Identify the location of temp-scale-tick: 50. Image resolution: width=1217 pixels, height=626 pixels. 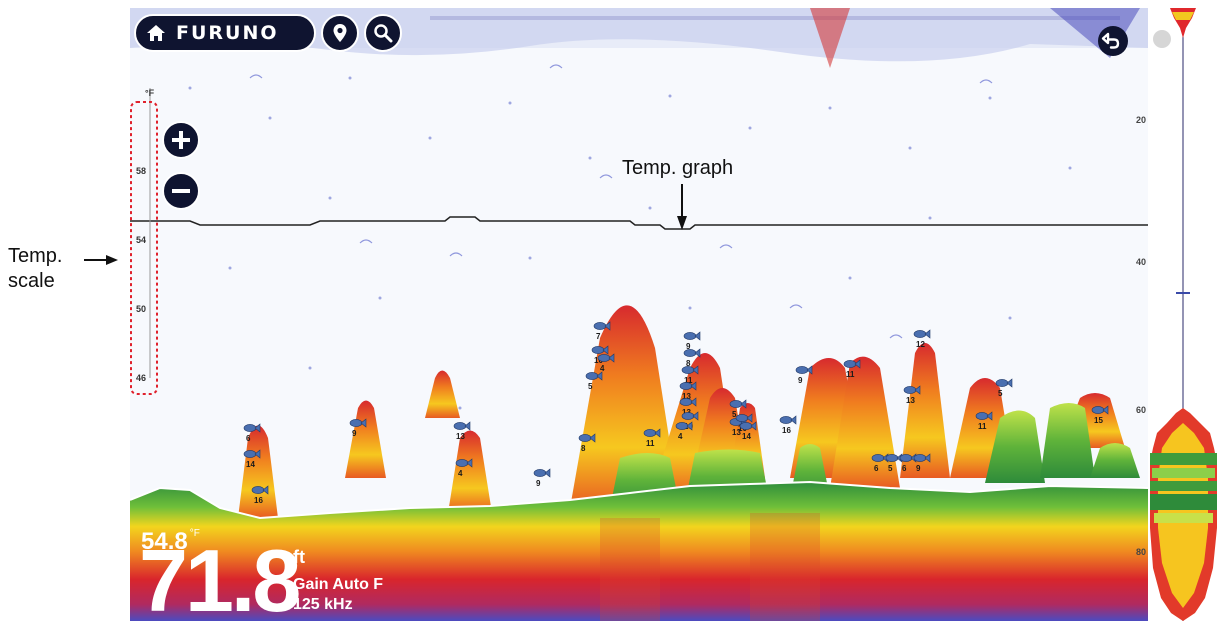
(141, 309).